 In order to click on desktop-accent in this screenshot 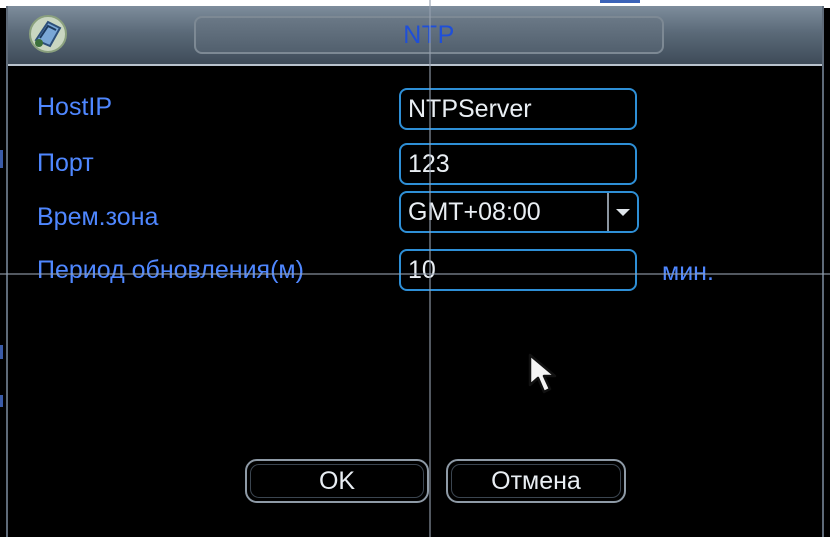, I will do `click(620, 1)`.